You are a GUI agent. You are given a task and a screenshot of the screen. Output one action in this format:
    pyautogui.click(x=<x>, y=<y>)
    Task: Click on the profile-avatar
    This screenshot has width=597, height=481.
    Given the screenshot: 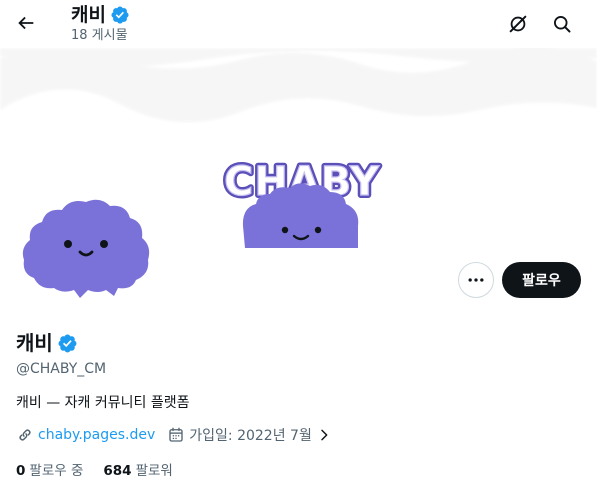 What is the action you would take?
    pyautogui.click(x=84, y=250)
    